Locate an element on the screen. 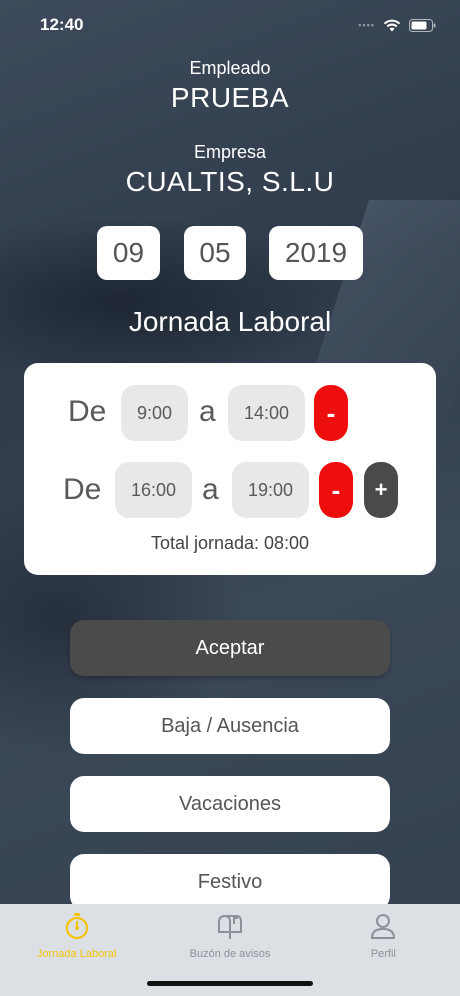 This screenshot has height=996, width=460. date-day-field: 09 is located at coordinates (128, 253).